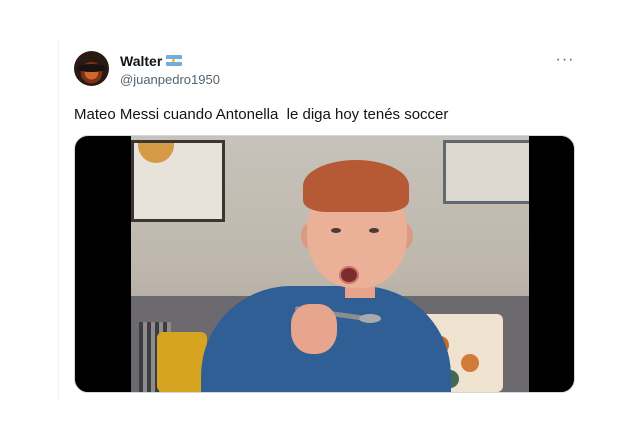  I want to click on hat-brim-icon, so click(91, 68).